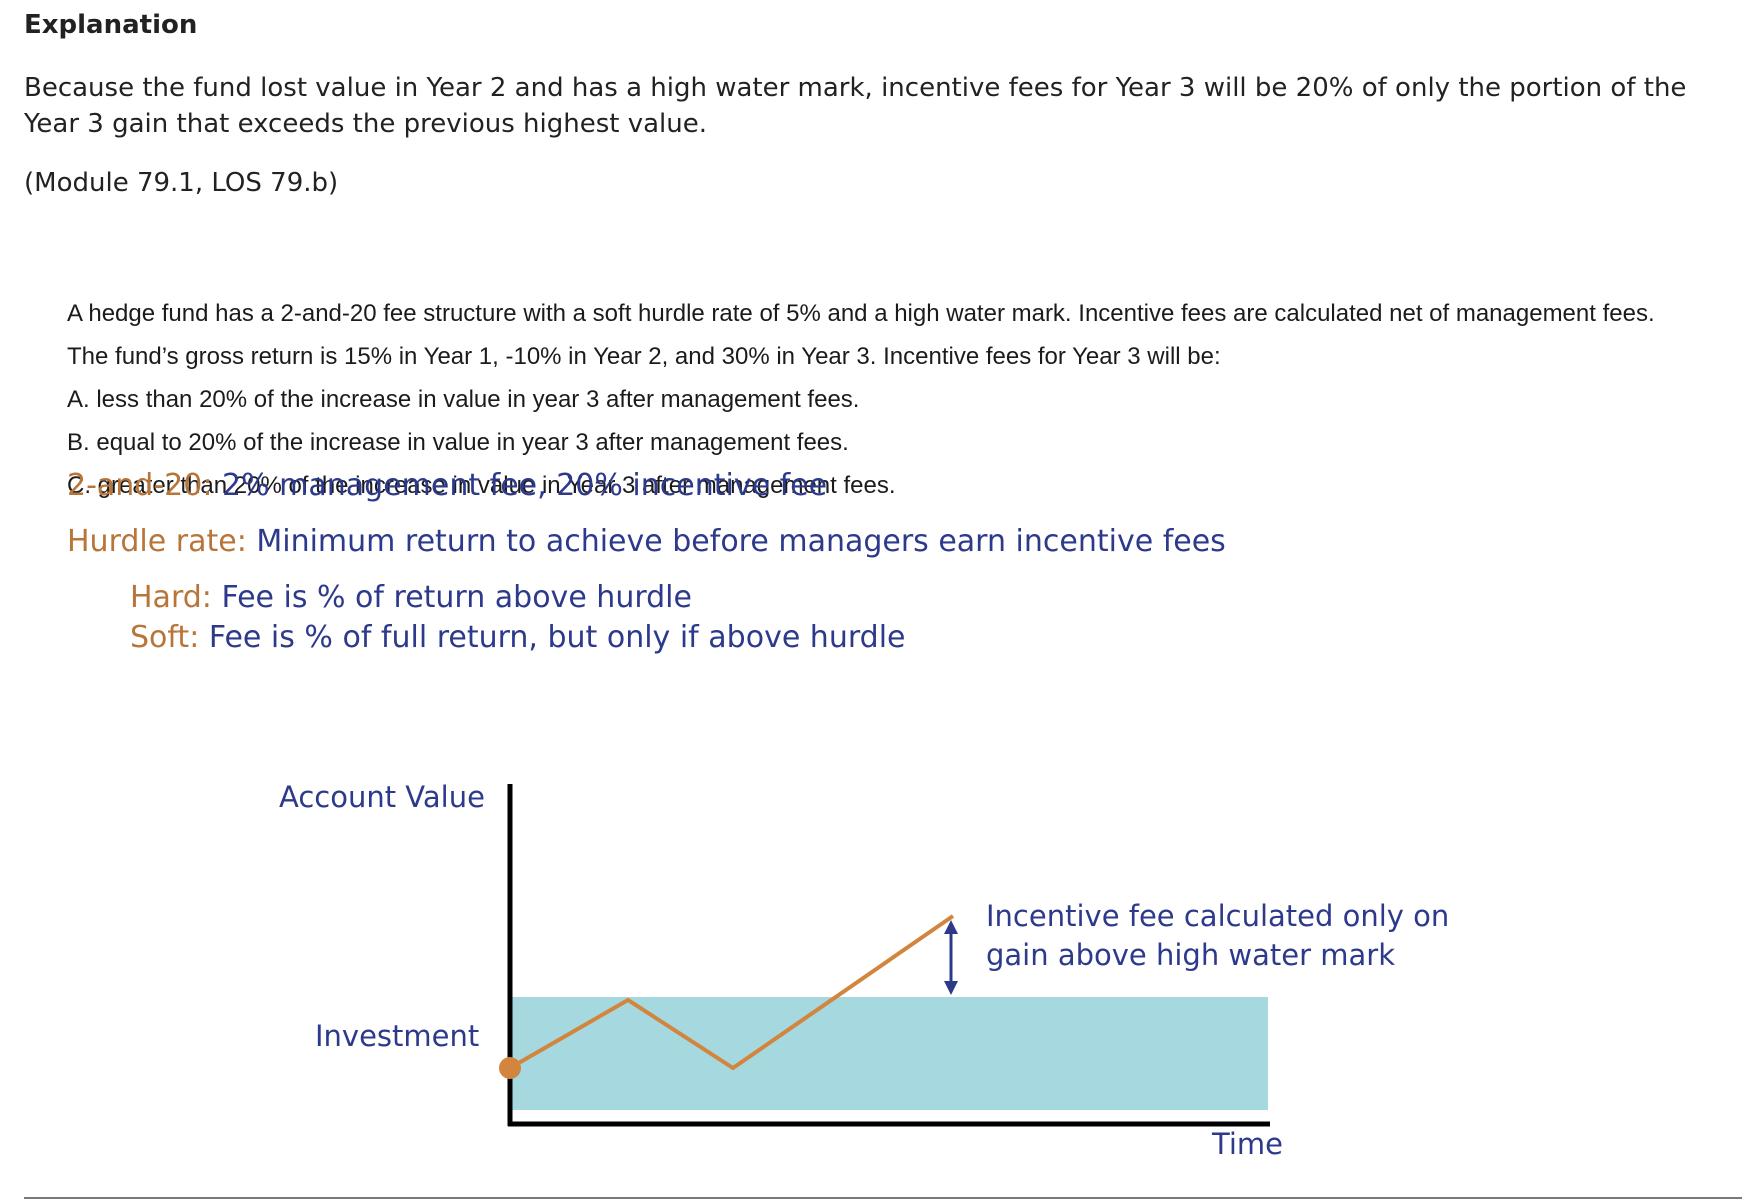  What do you see at coordinates (1217, 916) in the screenshot?
I see `annotation-line-1: Incentive fee calculated only on` at bounding box center [1217, 916].